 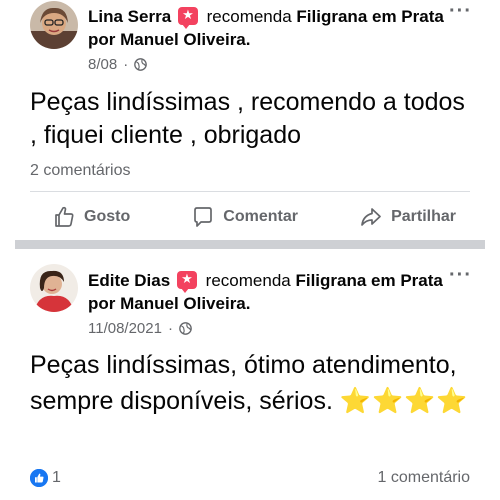 What do you see at coordinates (129, 280) in the screenshot?
I see `author-name: Edite Dias` at bounding box center [129, 280].